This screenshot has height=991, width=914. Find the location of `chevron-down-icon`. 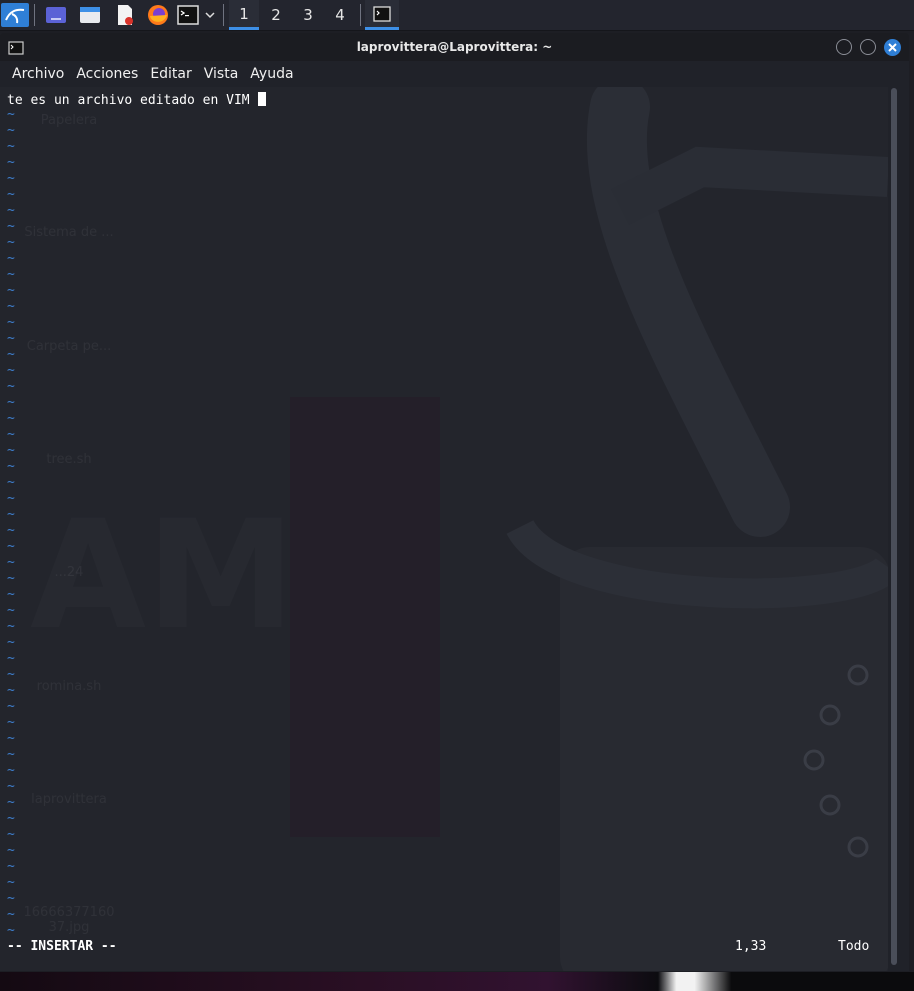

chevron-down-icon is located at coordinates (210, 15).